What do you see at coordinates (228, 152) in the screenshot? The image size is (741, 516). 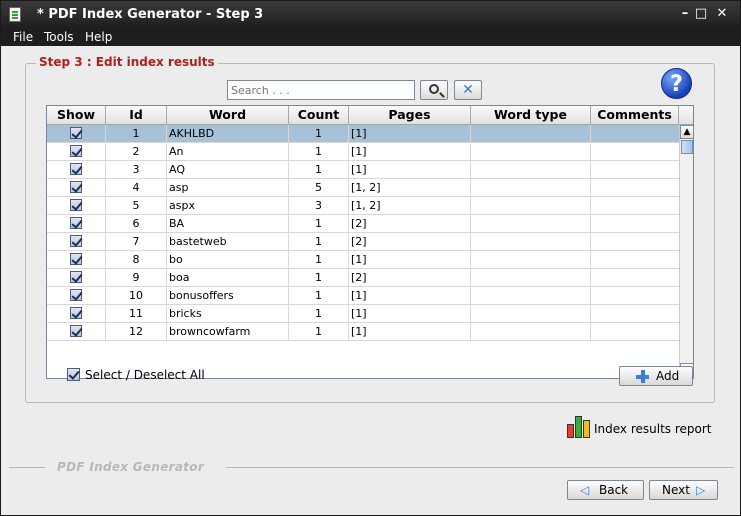 I see `word-cell: An` at bounding box center [228, 152].